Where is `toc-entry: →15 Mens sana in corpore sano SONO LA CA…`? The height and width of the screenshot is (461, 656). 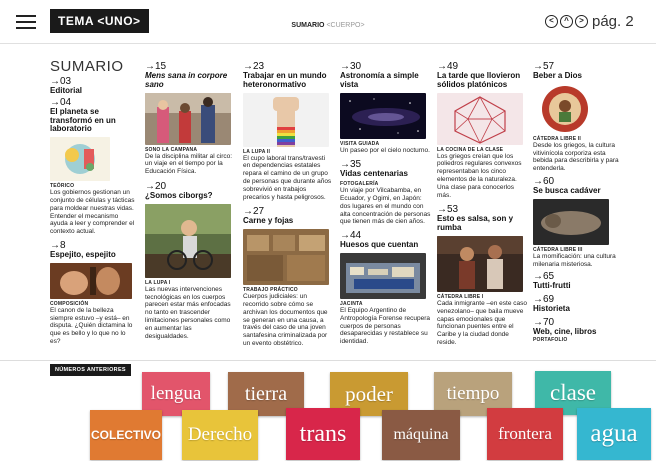 toc-entry: →15 Mens sana in corpore sano SONO LA CA… is located at coordinates (190, 119).